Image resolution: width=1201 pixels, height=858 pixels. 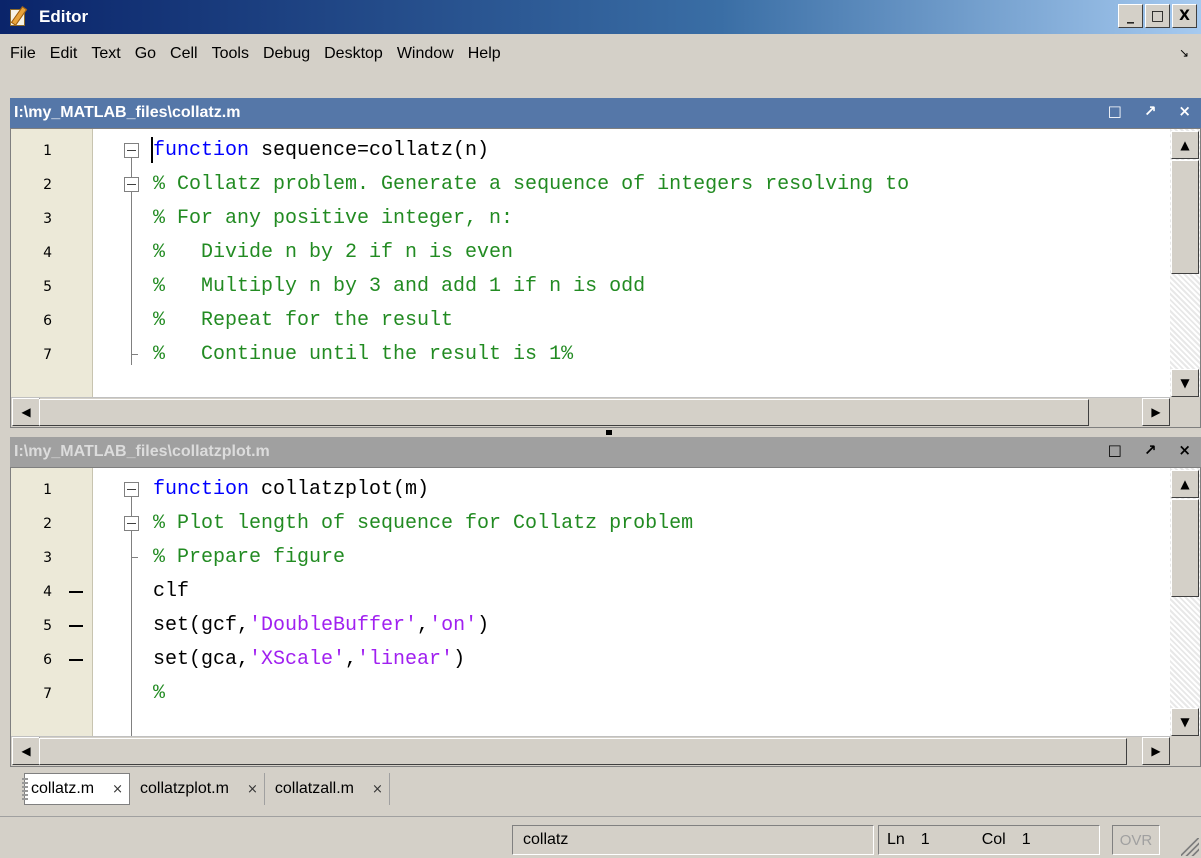 What do you see at coordinates (329, 789) in the screenshot?
I see `tab-collatzall: collatzall.m ×` at bounding box center [329, 789].